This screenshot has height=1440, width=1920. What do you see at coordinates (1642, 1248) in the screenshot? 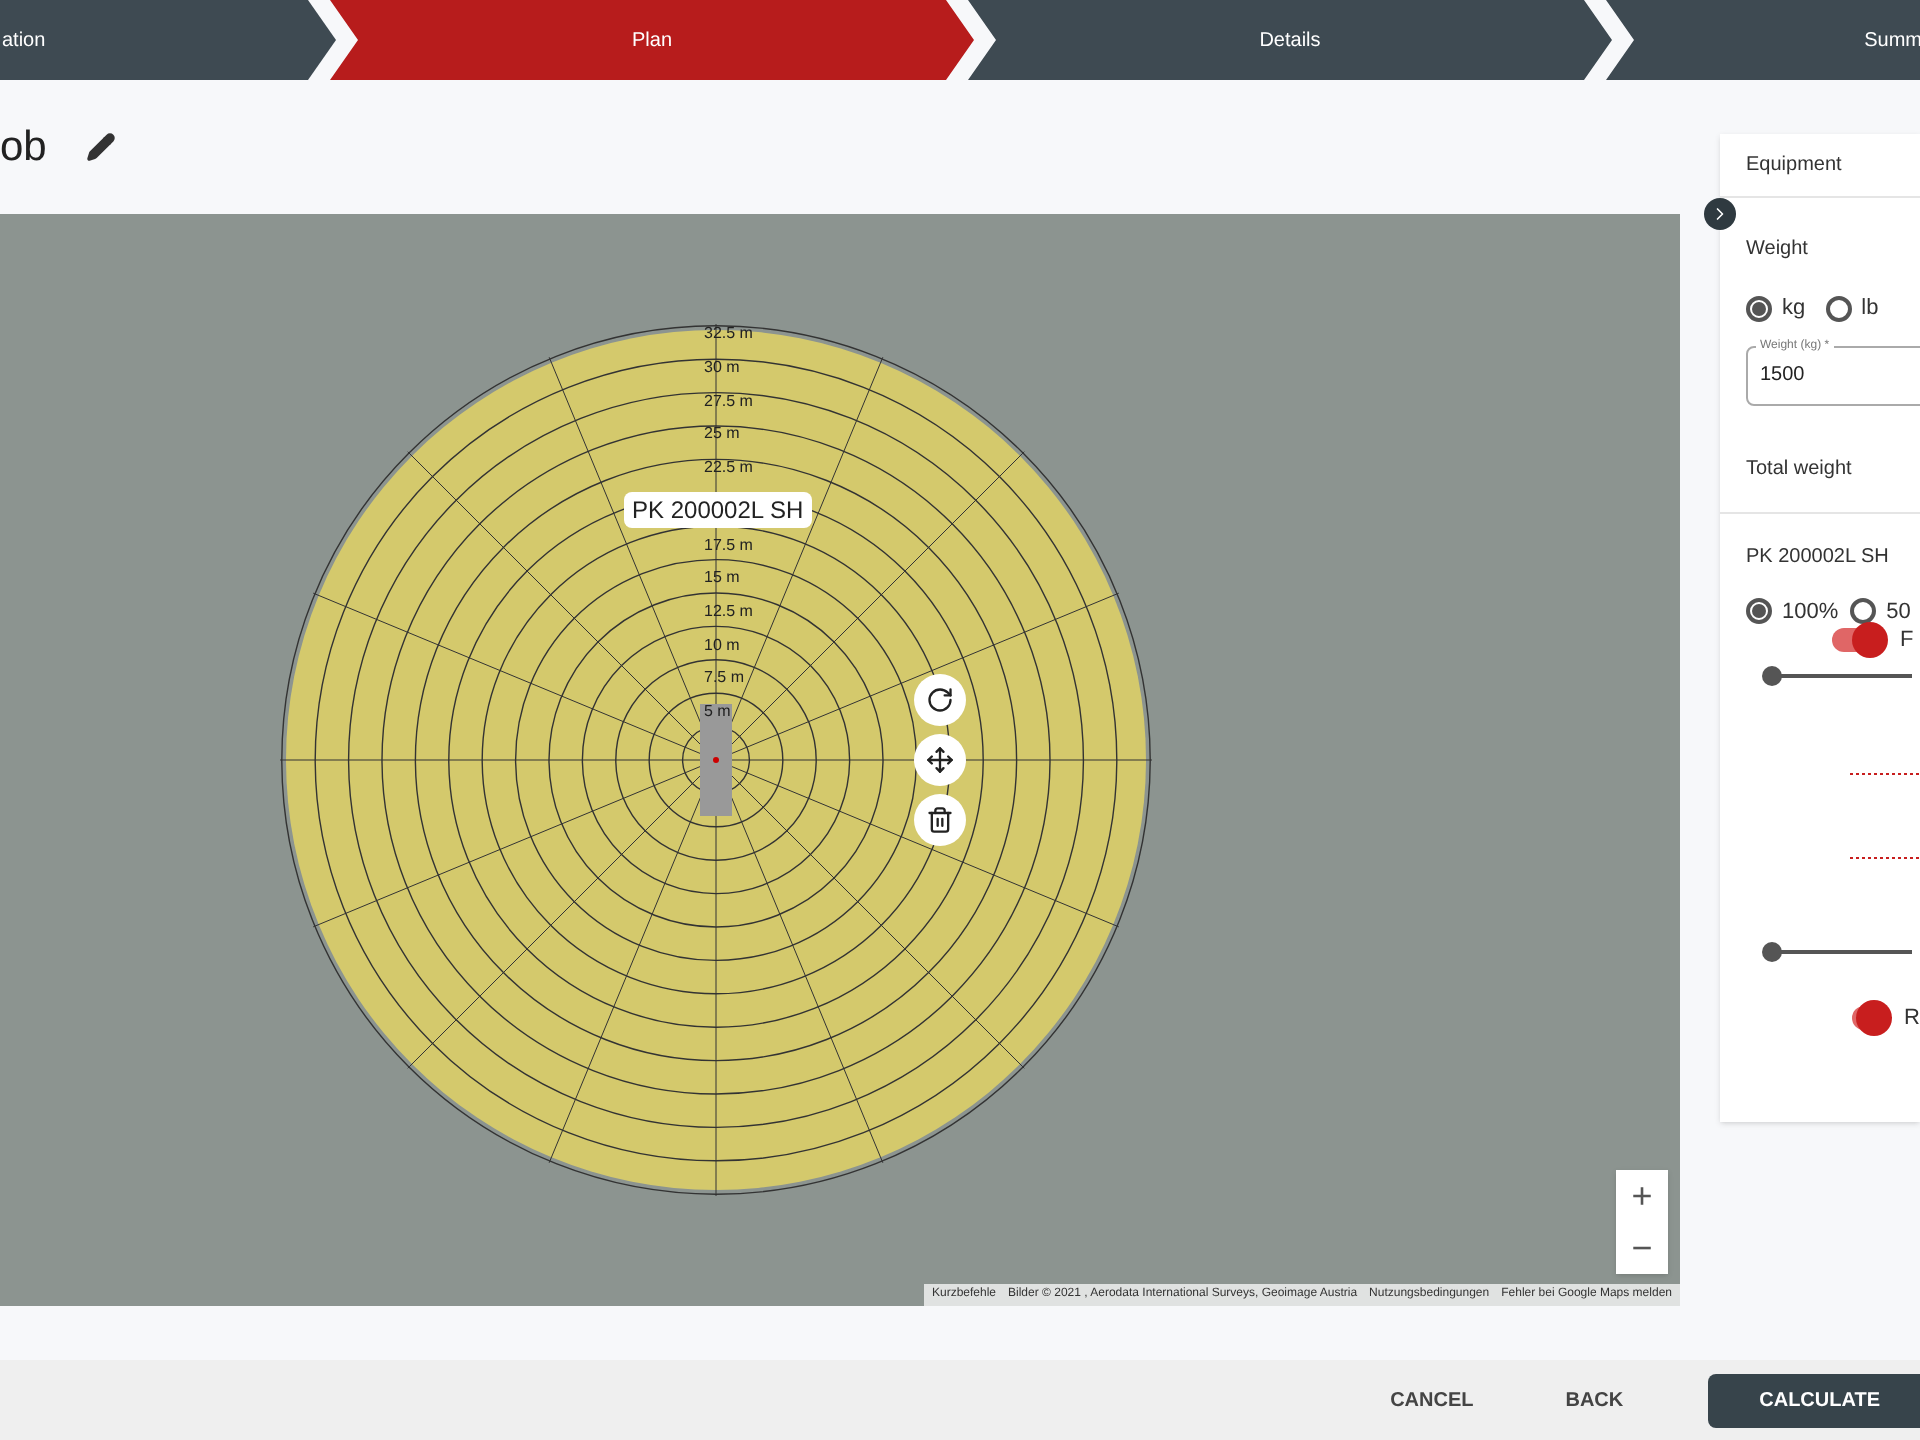
I see `zoom-out-button: −` at bounding box center [1642, 1248].